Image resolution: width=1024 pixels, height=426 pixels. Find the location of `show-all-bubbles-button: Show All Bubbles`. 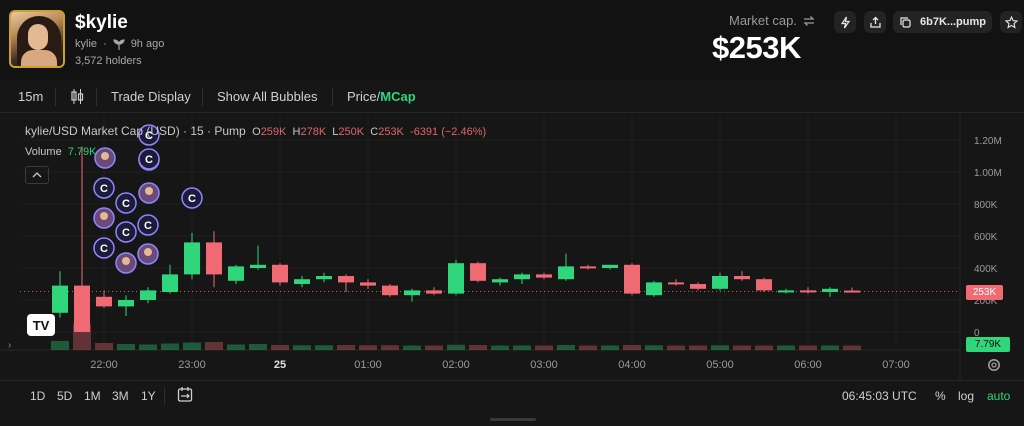

show-all-bubbles-button: Show All Bubbles is located at coordinates (267, 96).